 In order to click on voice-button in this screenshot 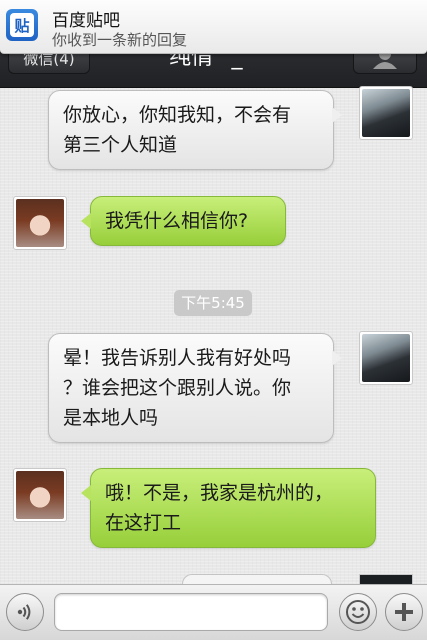, I will do `click(25, 612)`.